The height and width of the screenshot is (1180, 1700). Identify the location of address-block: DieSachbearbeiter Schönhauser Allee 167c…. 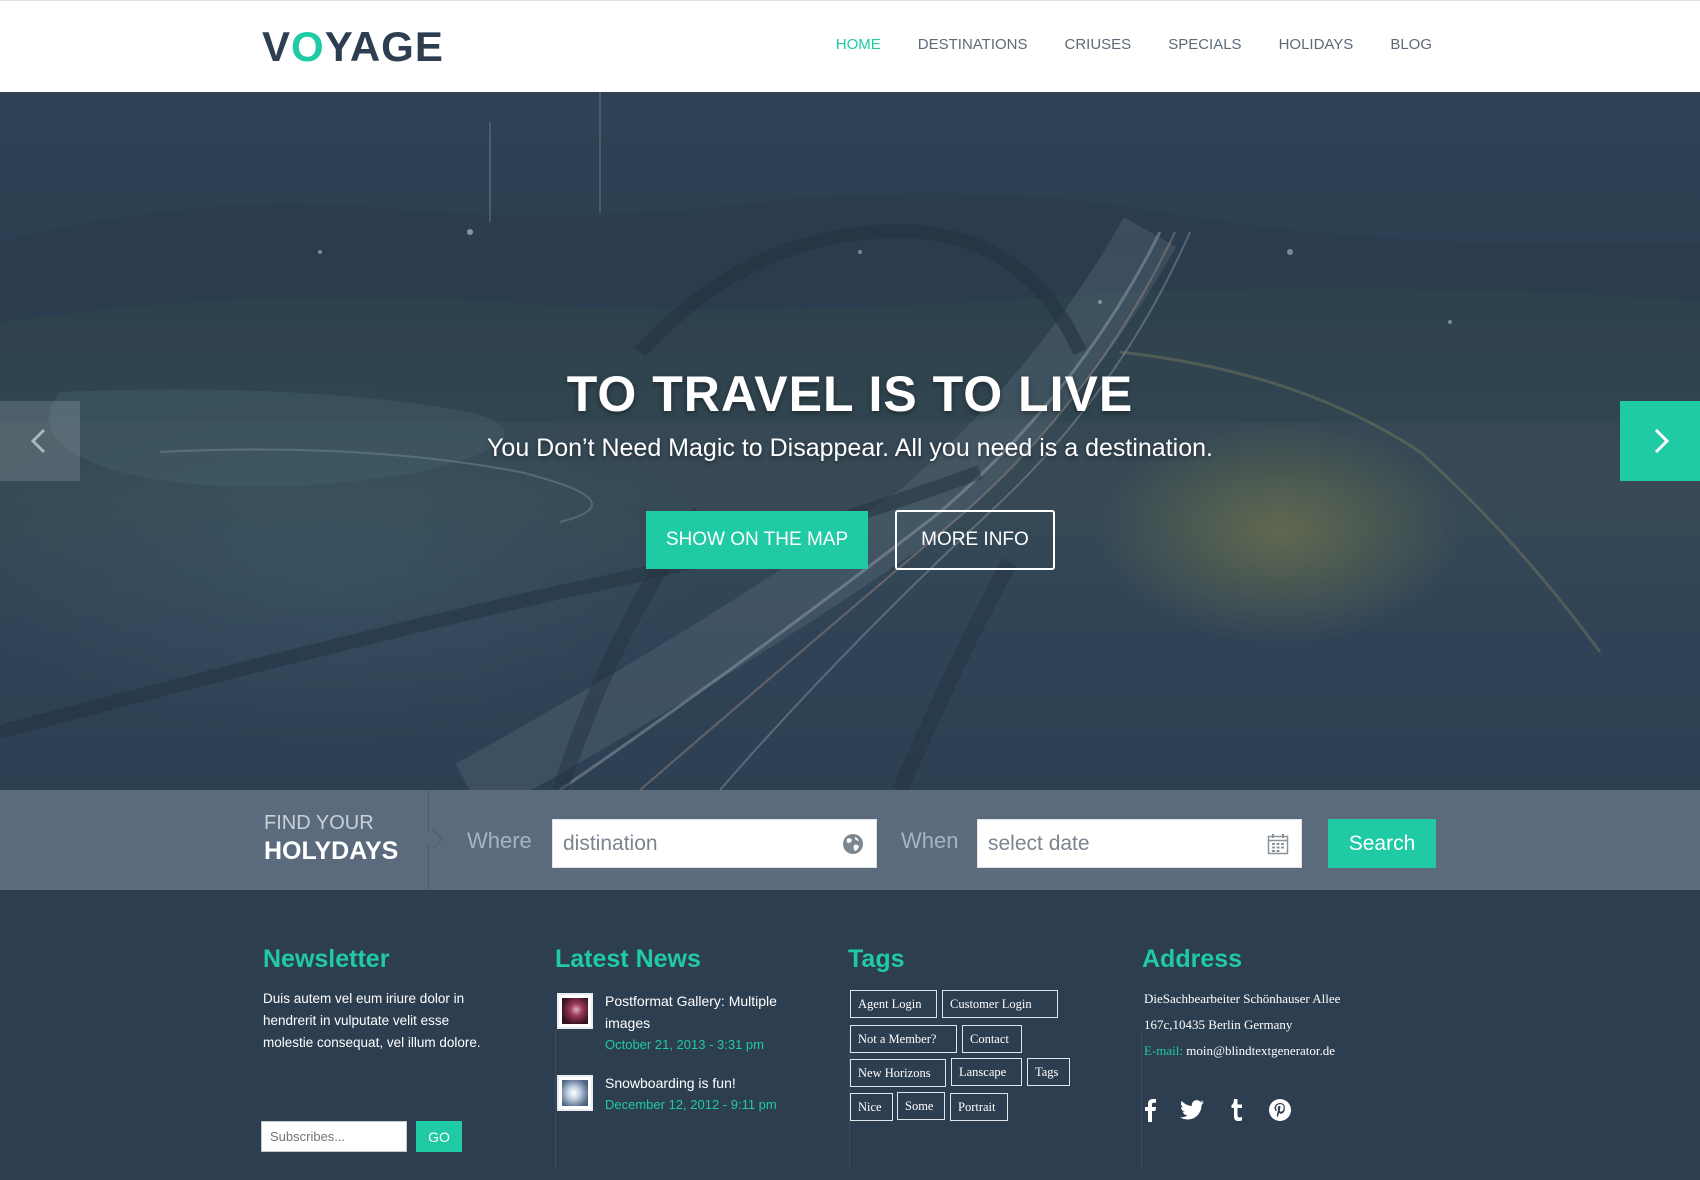
(1282, 1025).